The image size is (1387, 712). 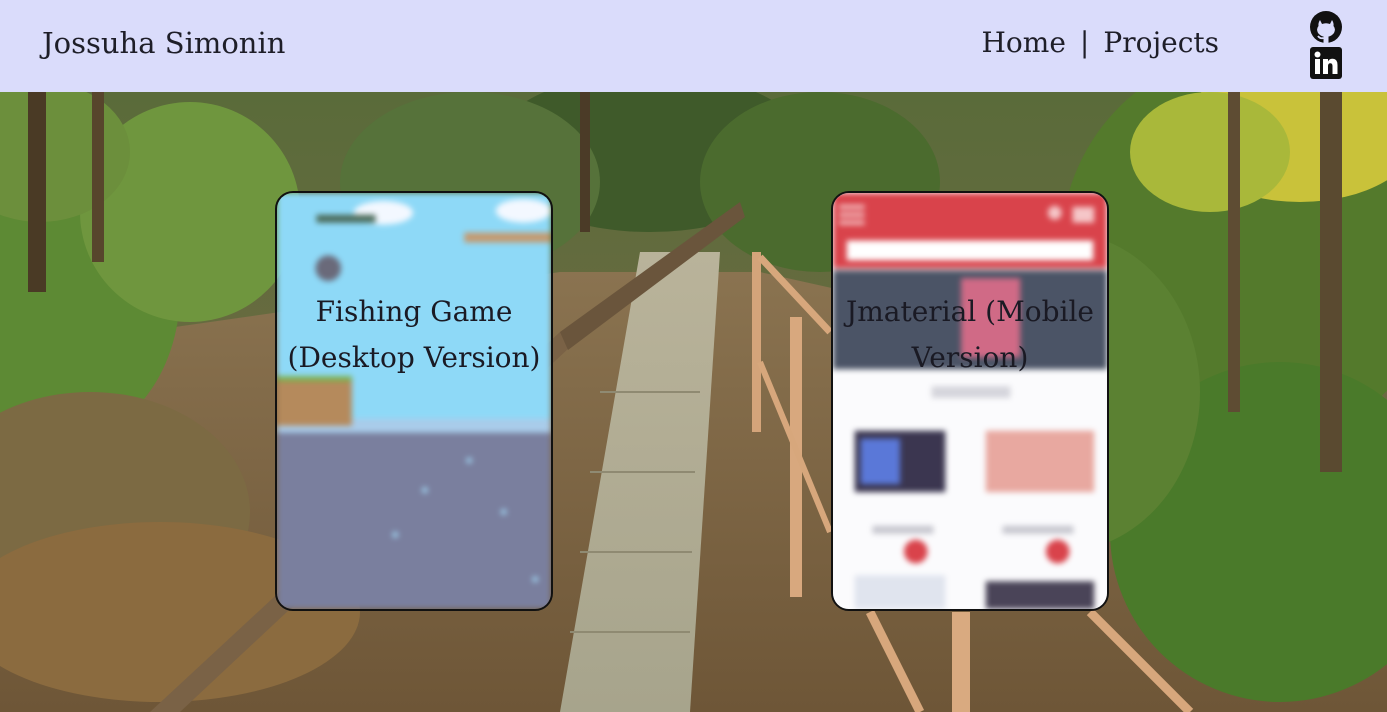 What do you see at coordinates (1024, 42) in the screenshot?
I see `nav-home-link: Home` at bounding box center [1024, 42].